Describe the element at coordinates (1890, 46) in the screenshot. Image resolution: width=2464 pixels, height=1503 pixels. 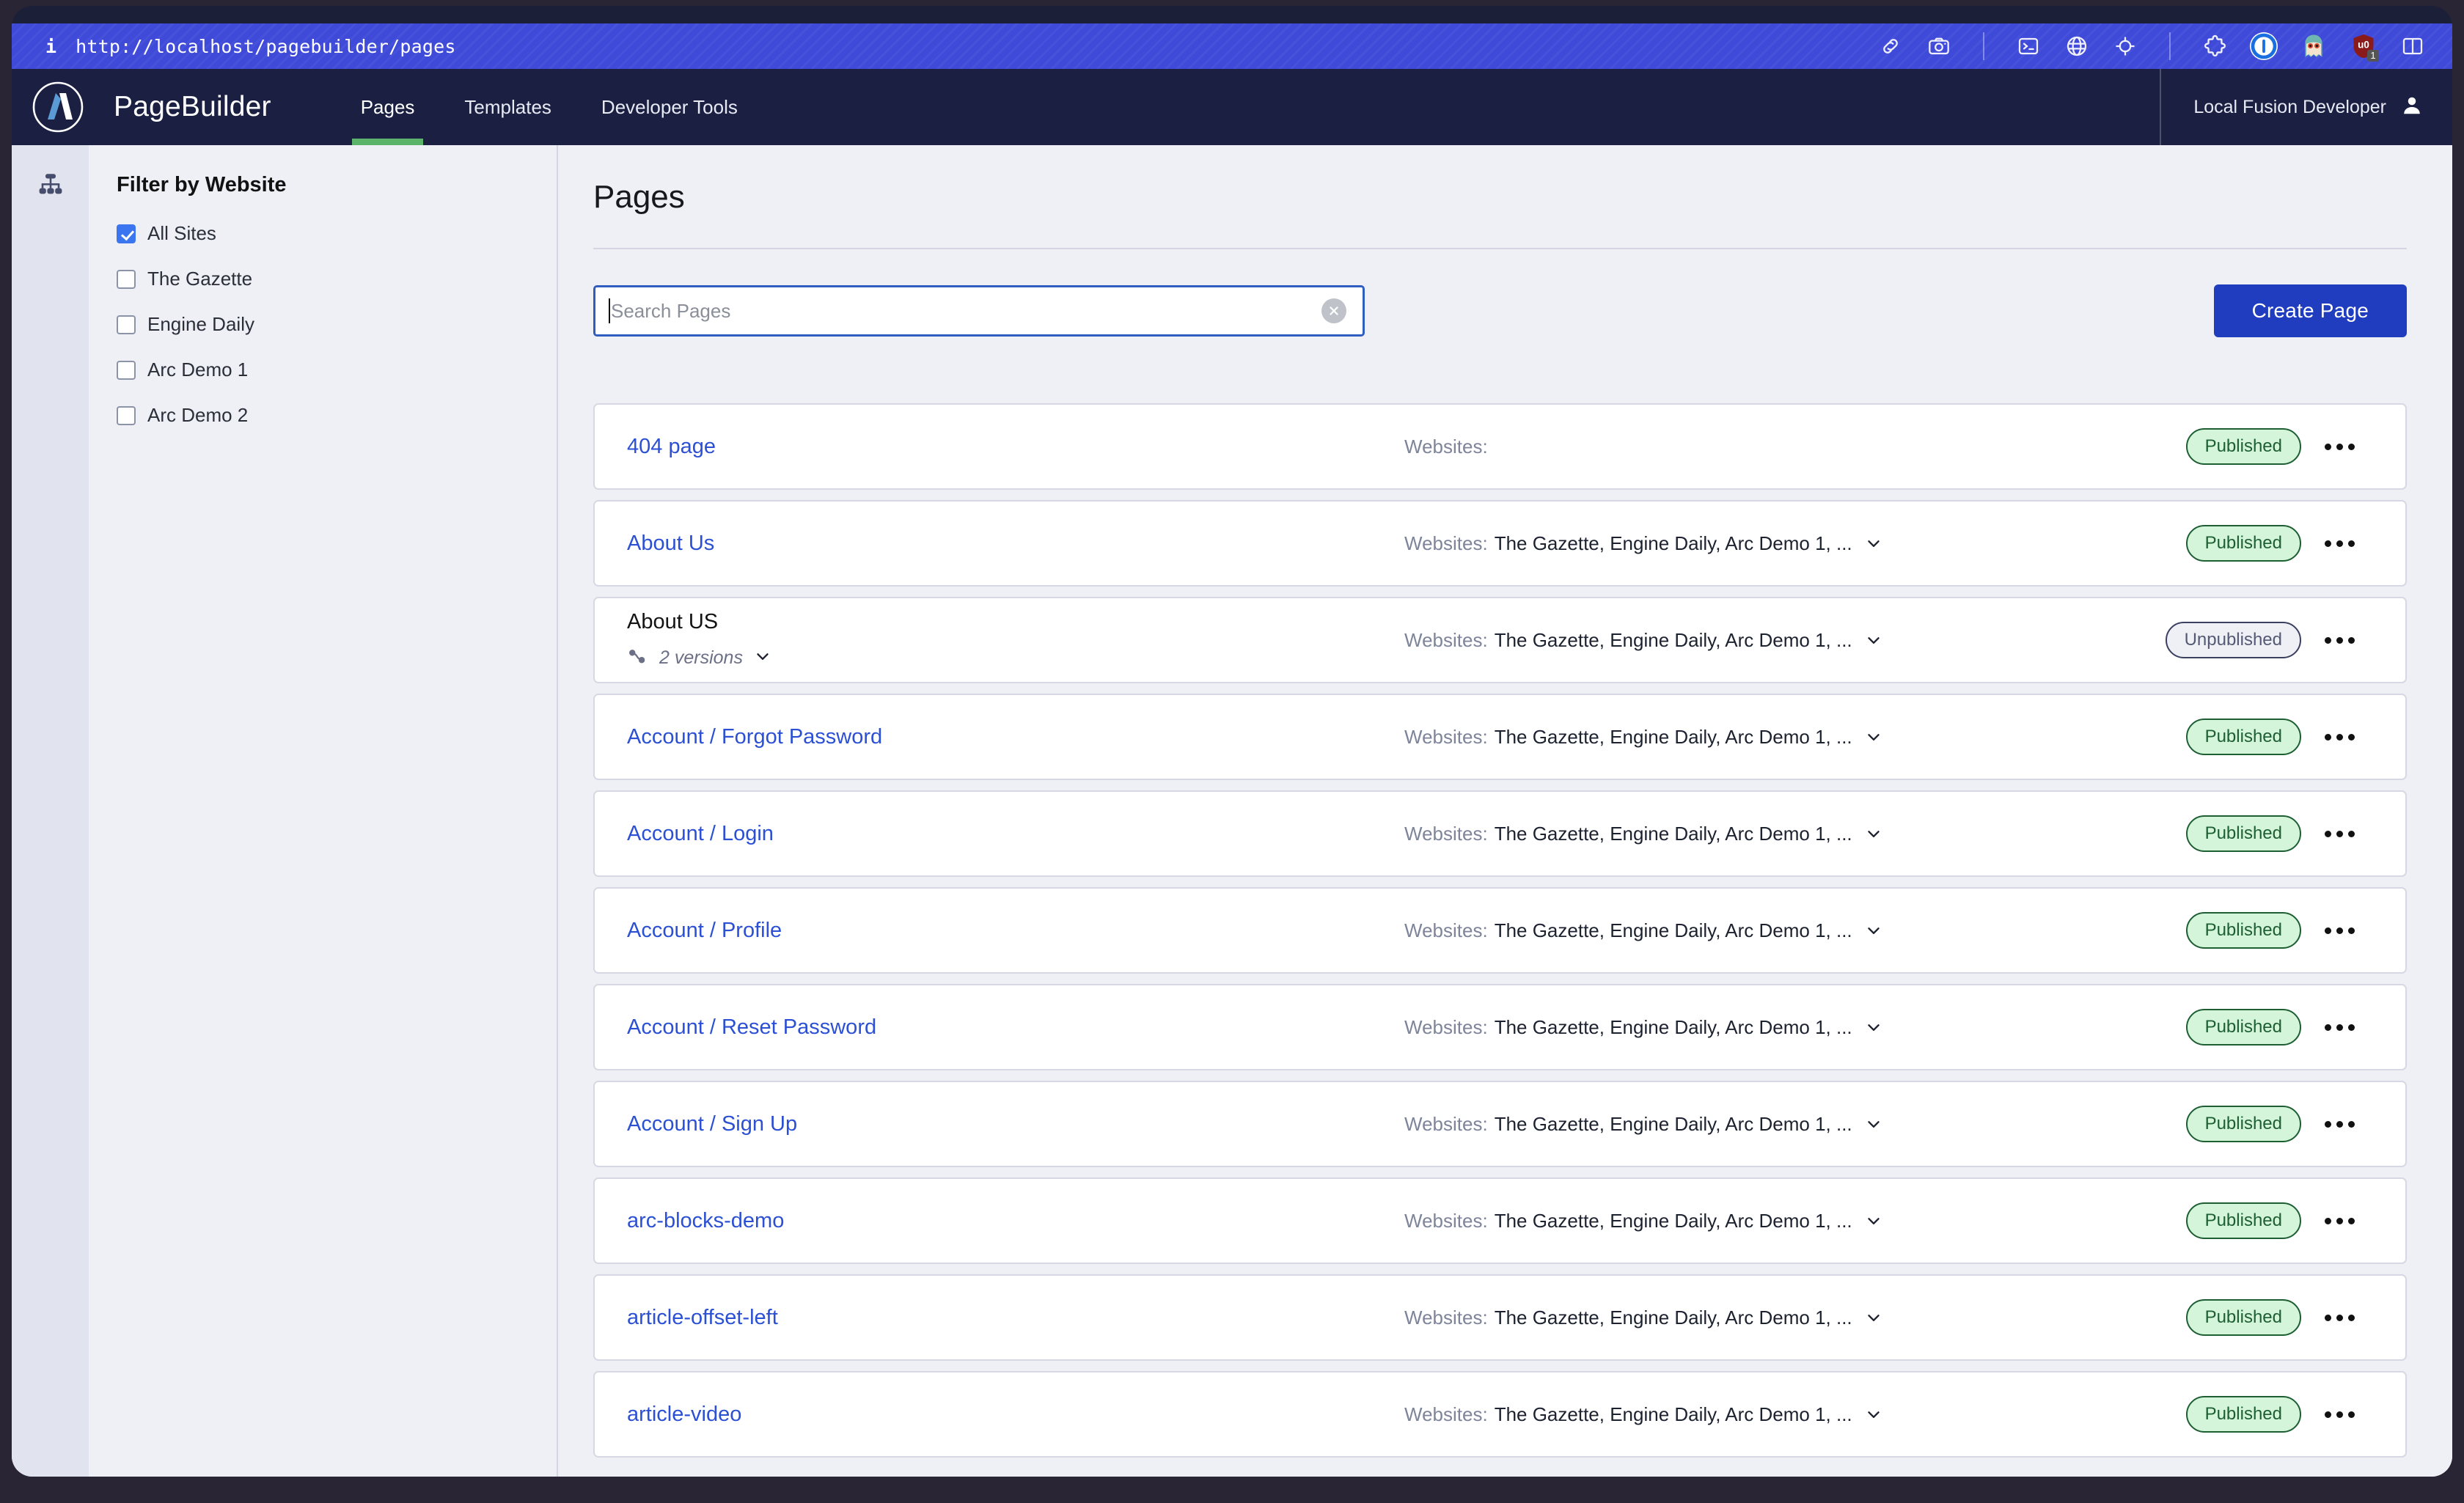
I see `link-icon` at that location.